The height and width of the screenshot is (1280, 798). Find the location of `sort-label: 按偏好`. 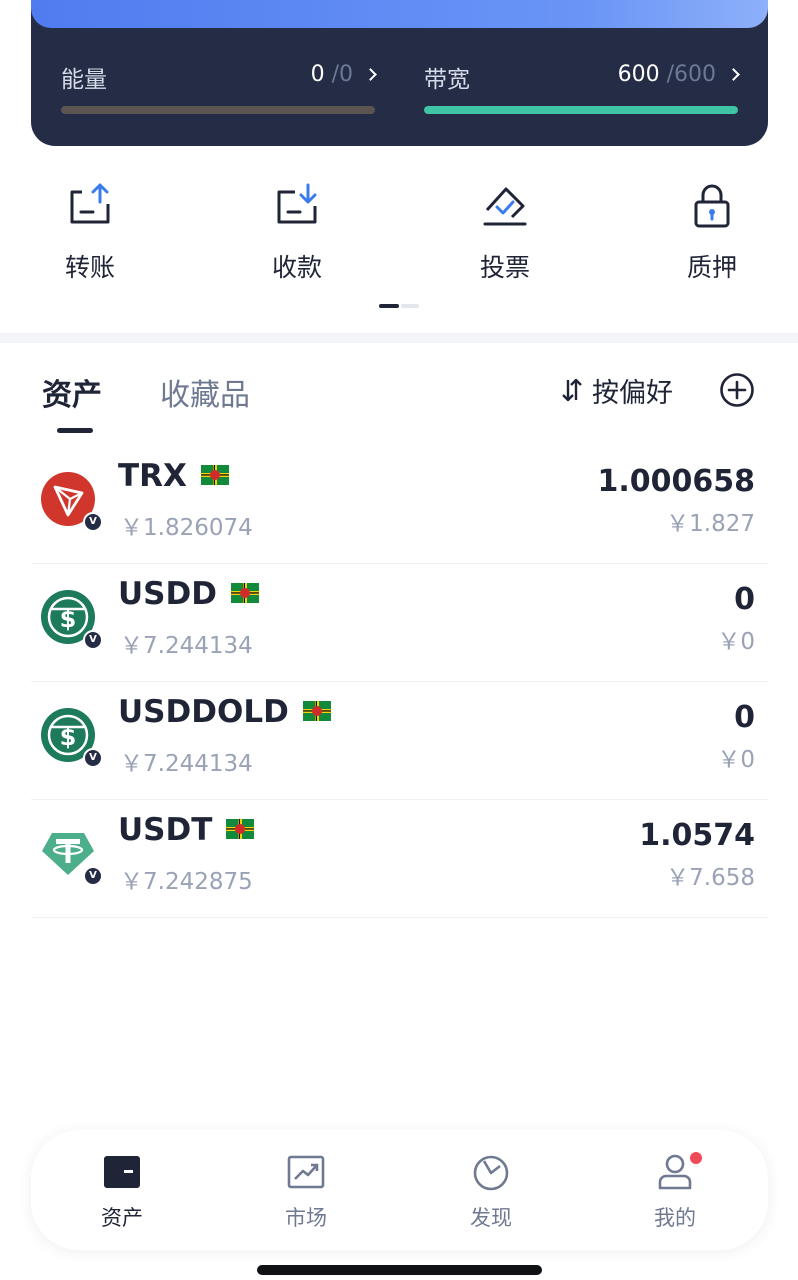

sort-label: 按偏好 is located at coordinates (632, 393).